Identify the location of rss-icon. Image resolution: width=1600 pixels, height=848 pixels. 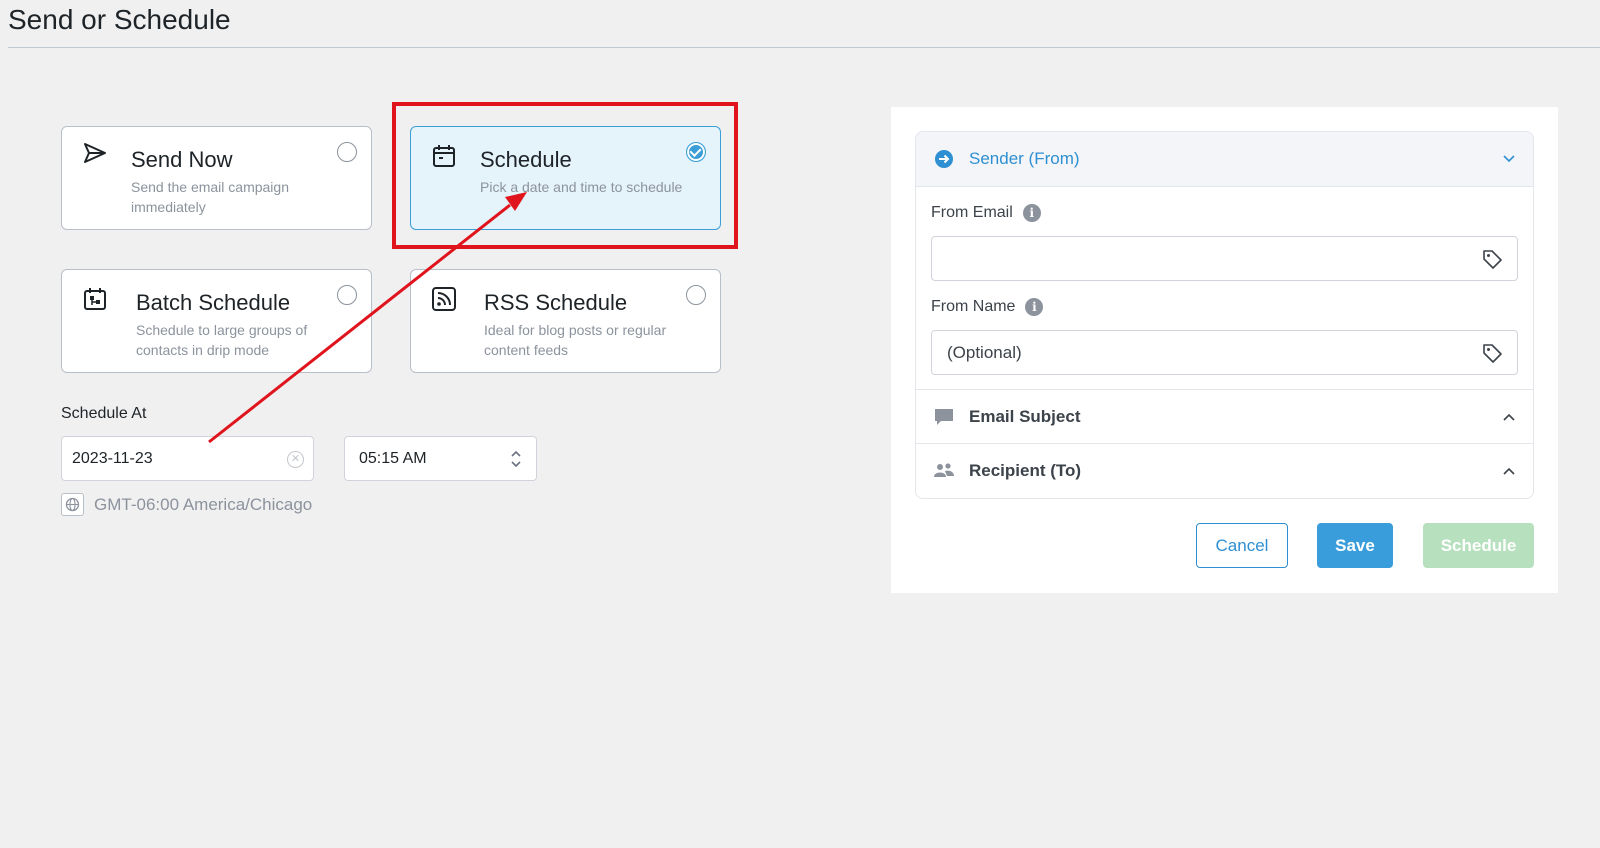
(444, 299).